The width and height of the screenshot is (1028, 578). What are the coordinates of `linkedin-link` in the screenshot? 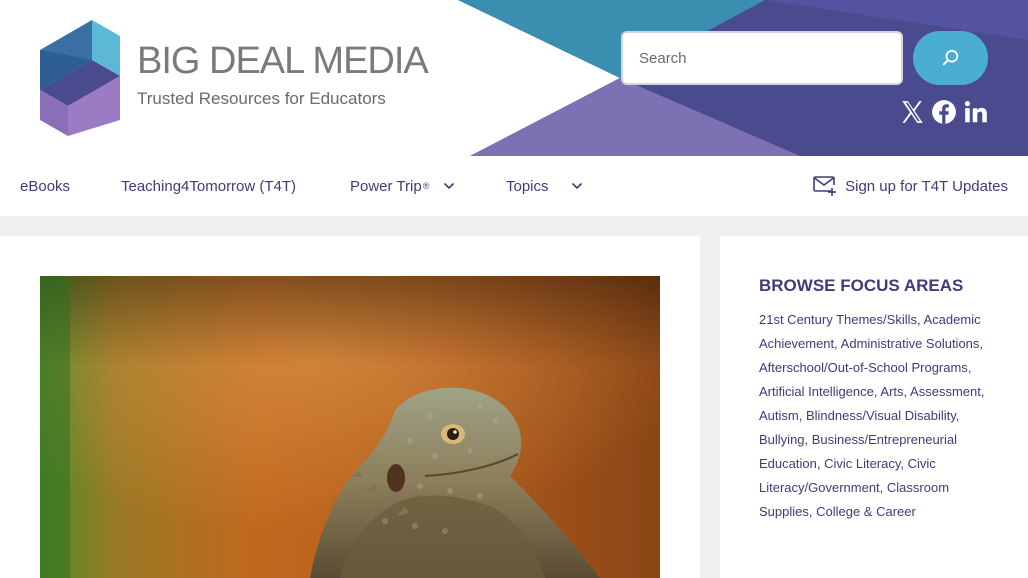 It's located at (976, 112).